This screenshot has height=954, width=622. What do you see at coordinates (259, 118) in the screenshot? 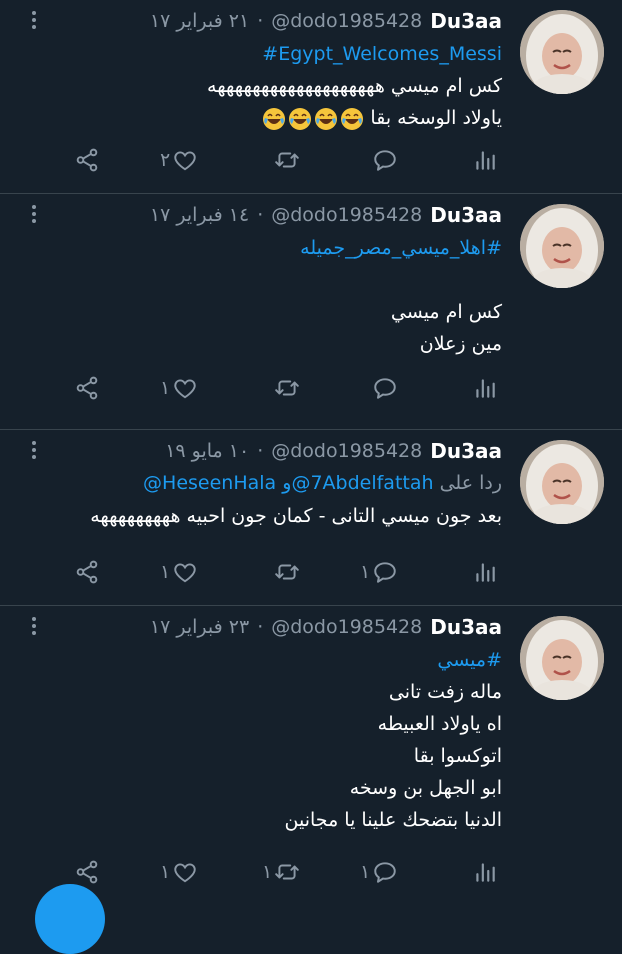
I see `tweet-line-with-emoji: ياولاد الوسخه بقا` at bounding box center [259, 118].